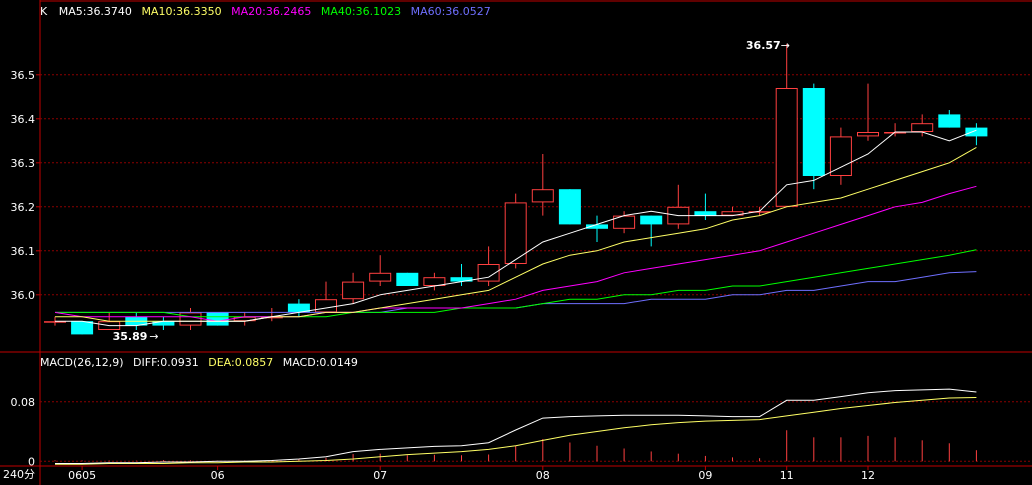  What do you see at coordinates (23, 402) in the screenshot?
I see `macd-tick-label: 0.08` at bounding box center [23, 402].